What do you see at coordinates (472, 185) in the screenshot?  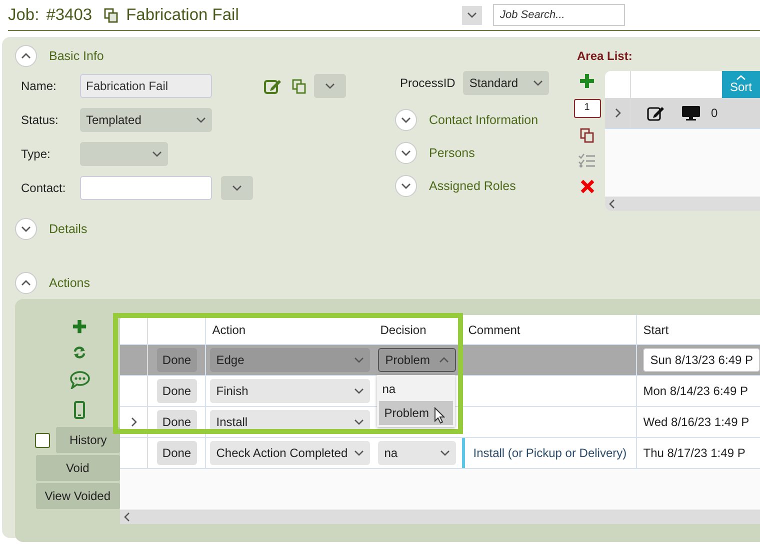 I see `section-title: Assigned Roles` at bounding box center [472, 185].